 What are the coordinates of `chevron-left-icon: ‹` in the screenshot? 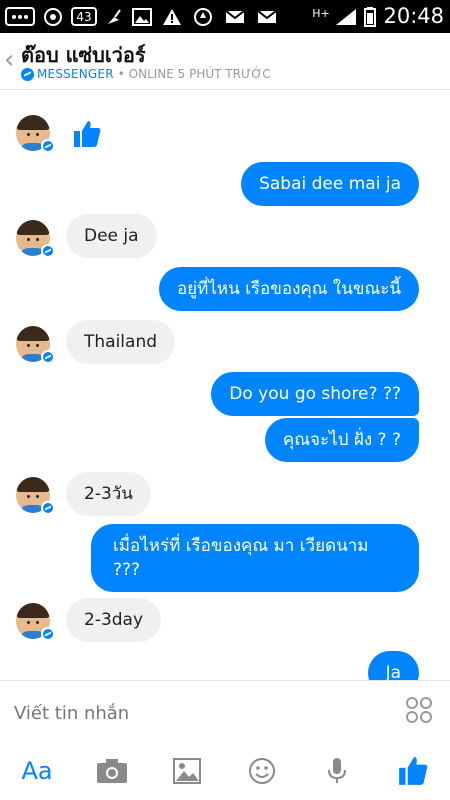 It's located at (9, 60).